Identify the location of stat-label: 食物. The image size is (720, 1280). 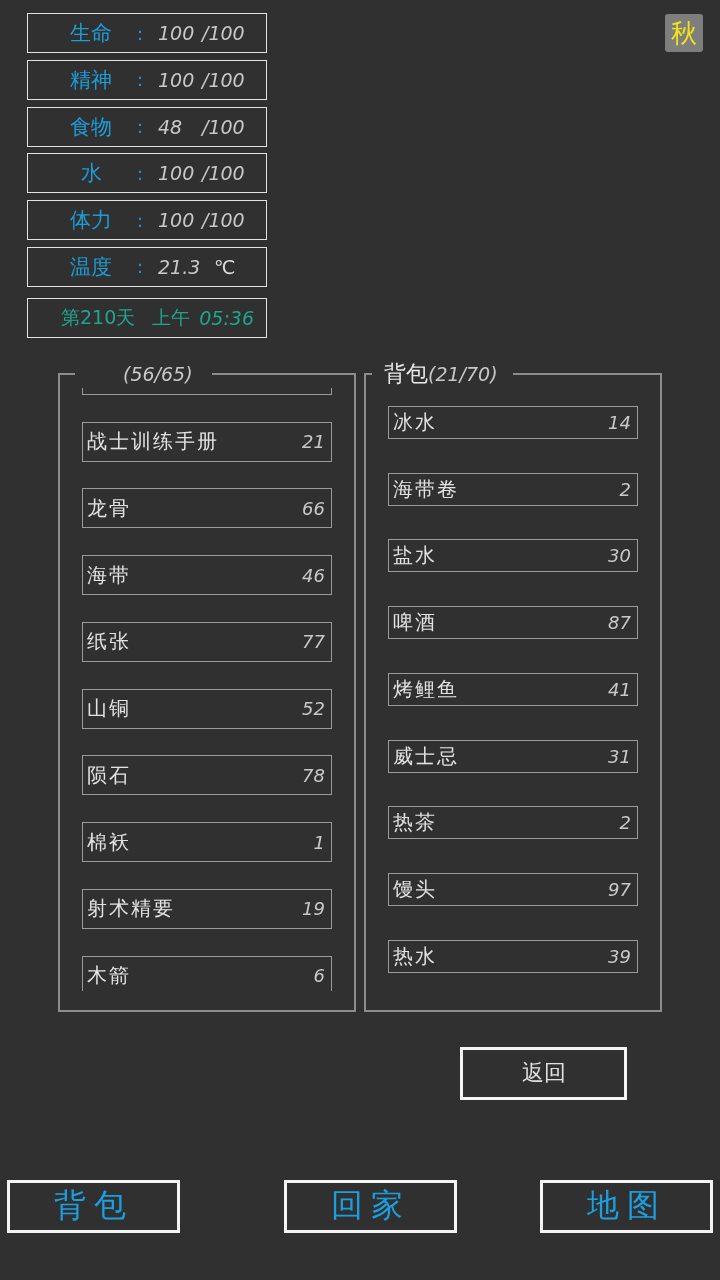
(91, 127).